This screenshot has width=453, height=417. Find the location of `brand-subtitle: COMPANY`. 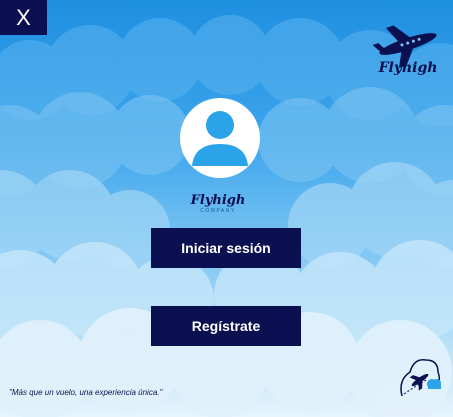

brand-subtitle: COMPANY is located at coordinates (218, 211).